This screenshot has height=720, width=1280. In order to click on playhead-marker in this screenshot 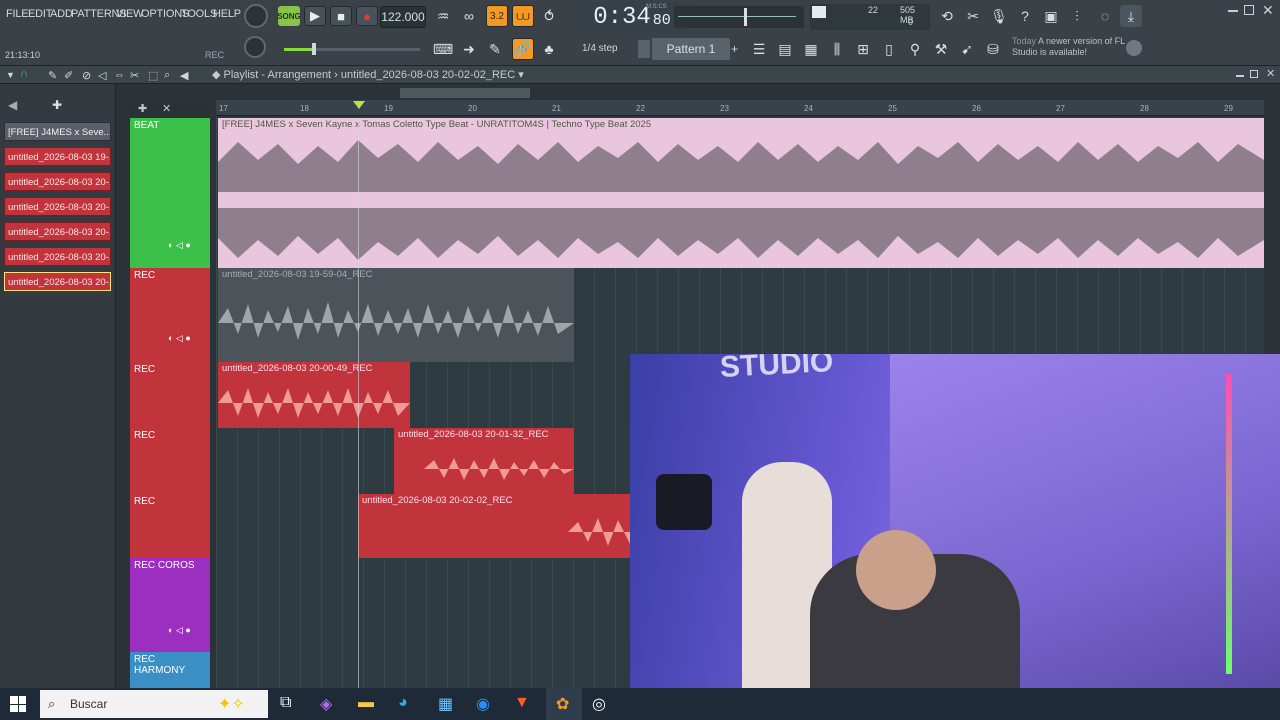, I will do `click(359, 105)`.